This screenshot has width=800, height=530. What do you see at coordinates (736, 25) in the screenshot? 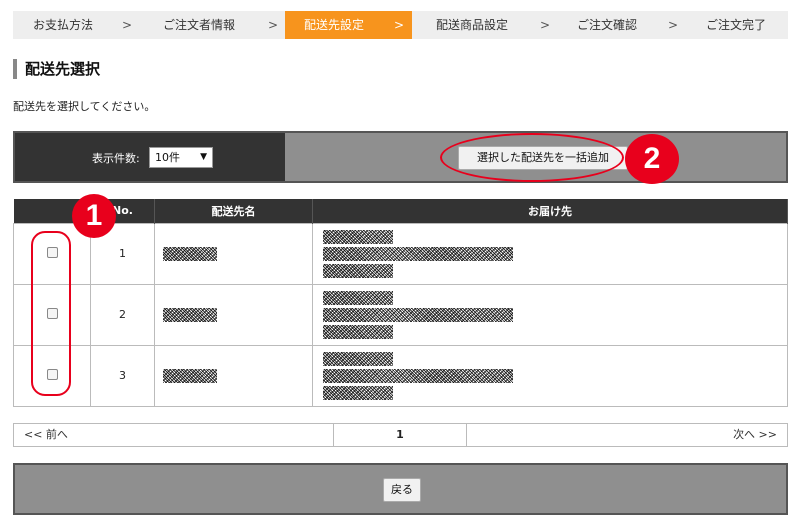
I see `step-order-complete: ご注文完了` at bounding box center [736, 25].